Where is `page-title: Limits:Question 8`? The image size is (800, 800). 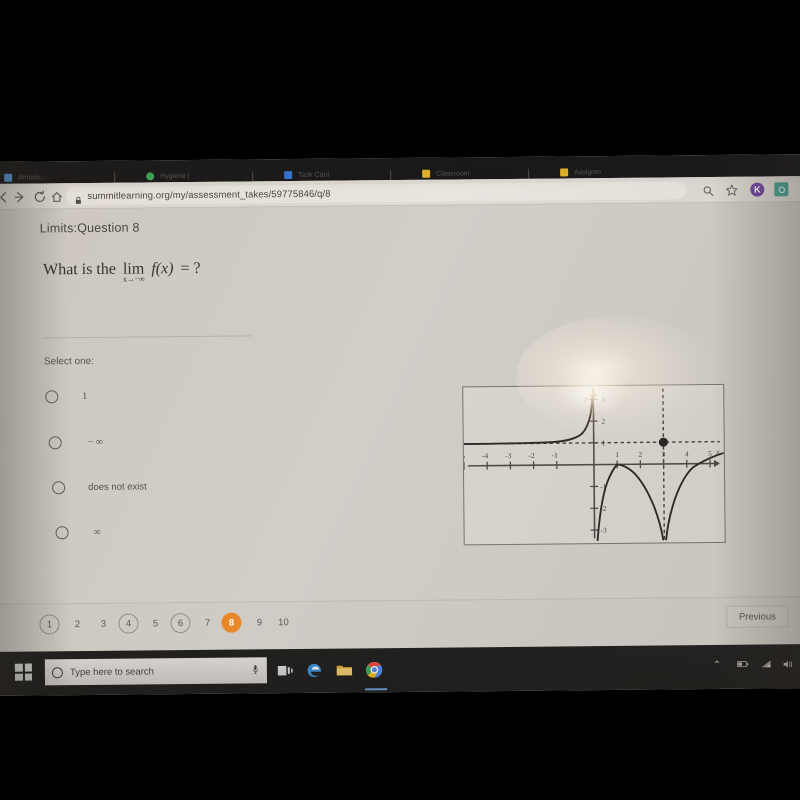 page-title: Limits:Question 8 is located at coordinates (89, 228).